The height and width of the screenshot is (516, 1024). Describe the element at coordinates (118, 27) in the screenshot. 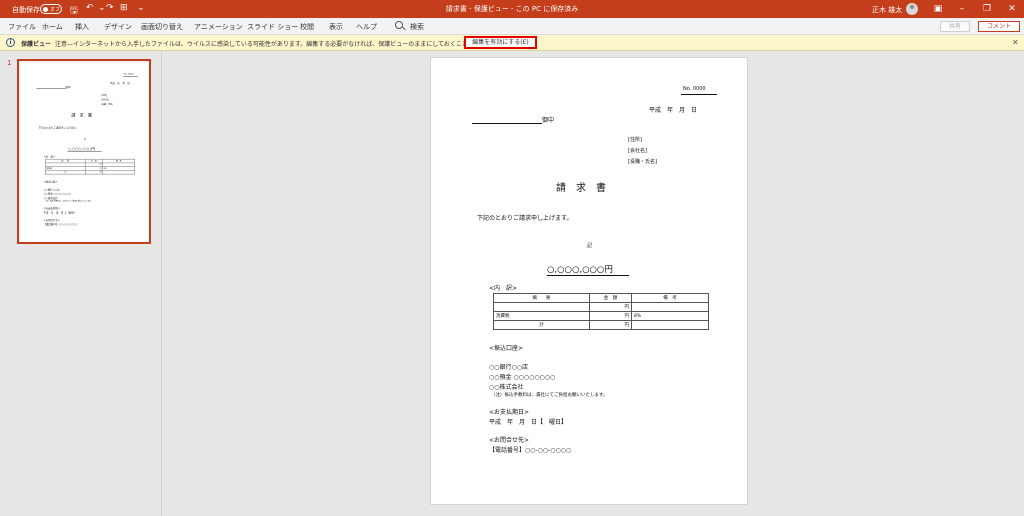

I see `tab-design: デザイン` at that location.